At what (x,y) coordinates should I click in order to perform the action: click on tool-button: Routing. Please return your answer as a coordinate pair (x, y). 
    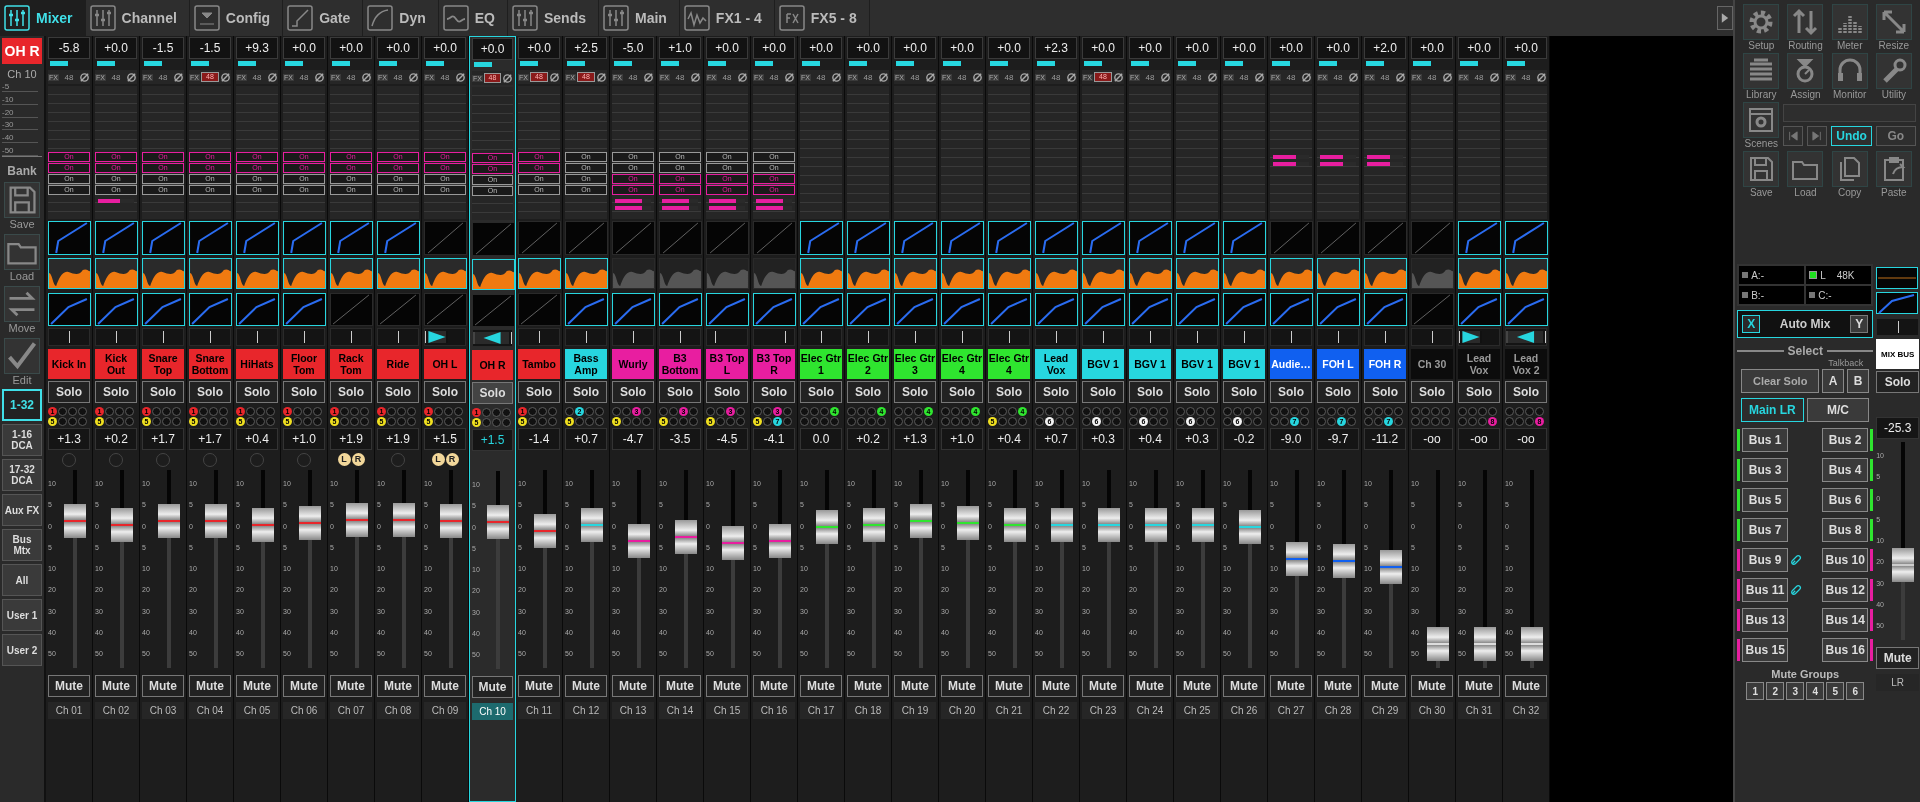
    Looking at the image, I should click on (1805, 27).